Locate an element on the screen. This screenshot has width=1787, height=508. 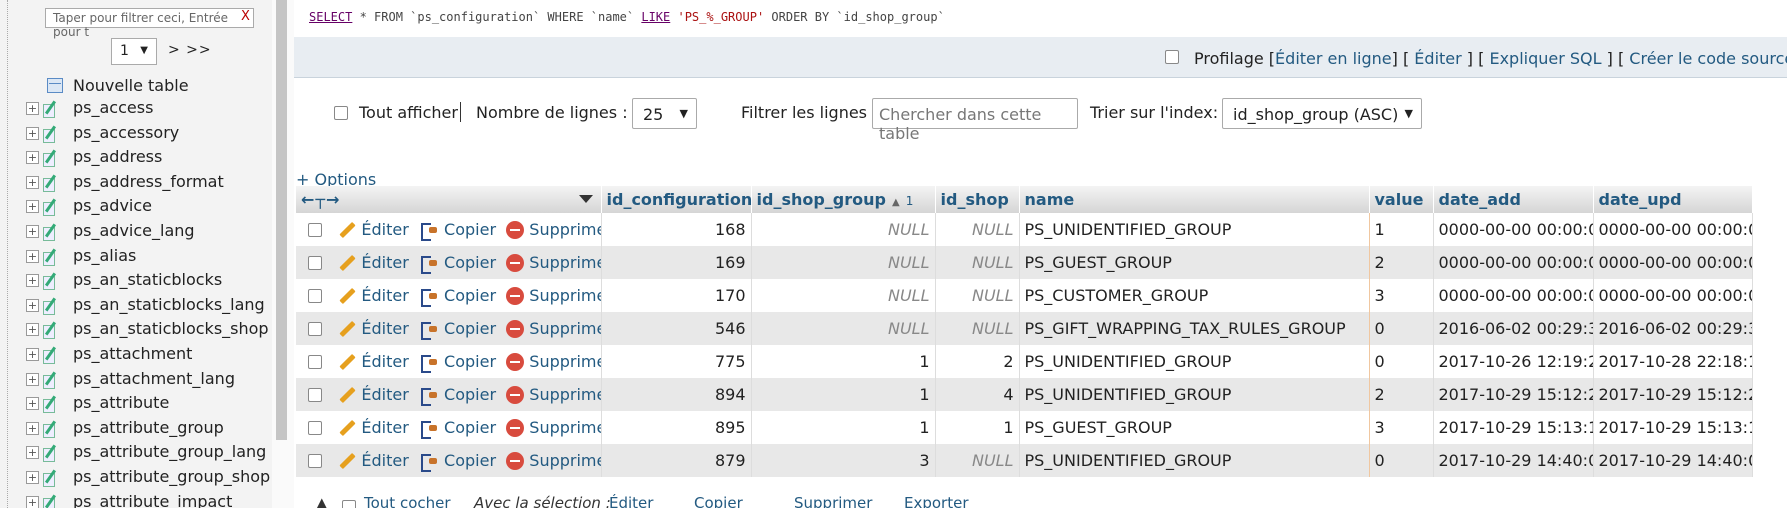
create-php-link: Créer le code source PHP is located at coordinates (1708, 58).